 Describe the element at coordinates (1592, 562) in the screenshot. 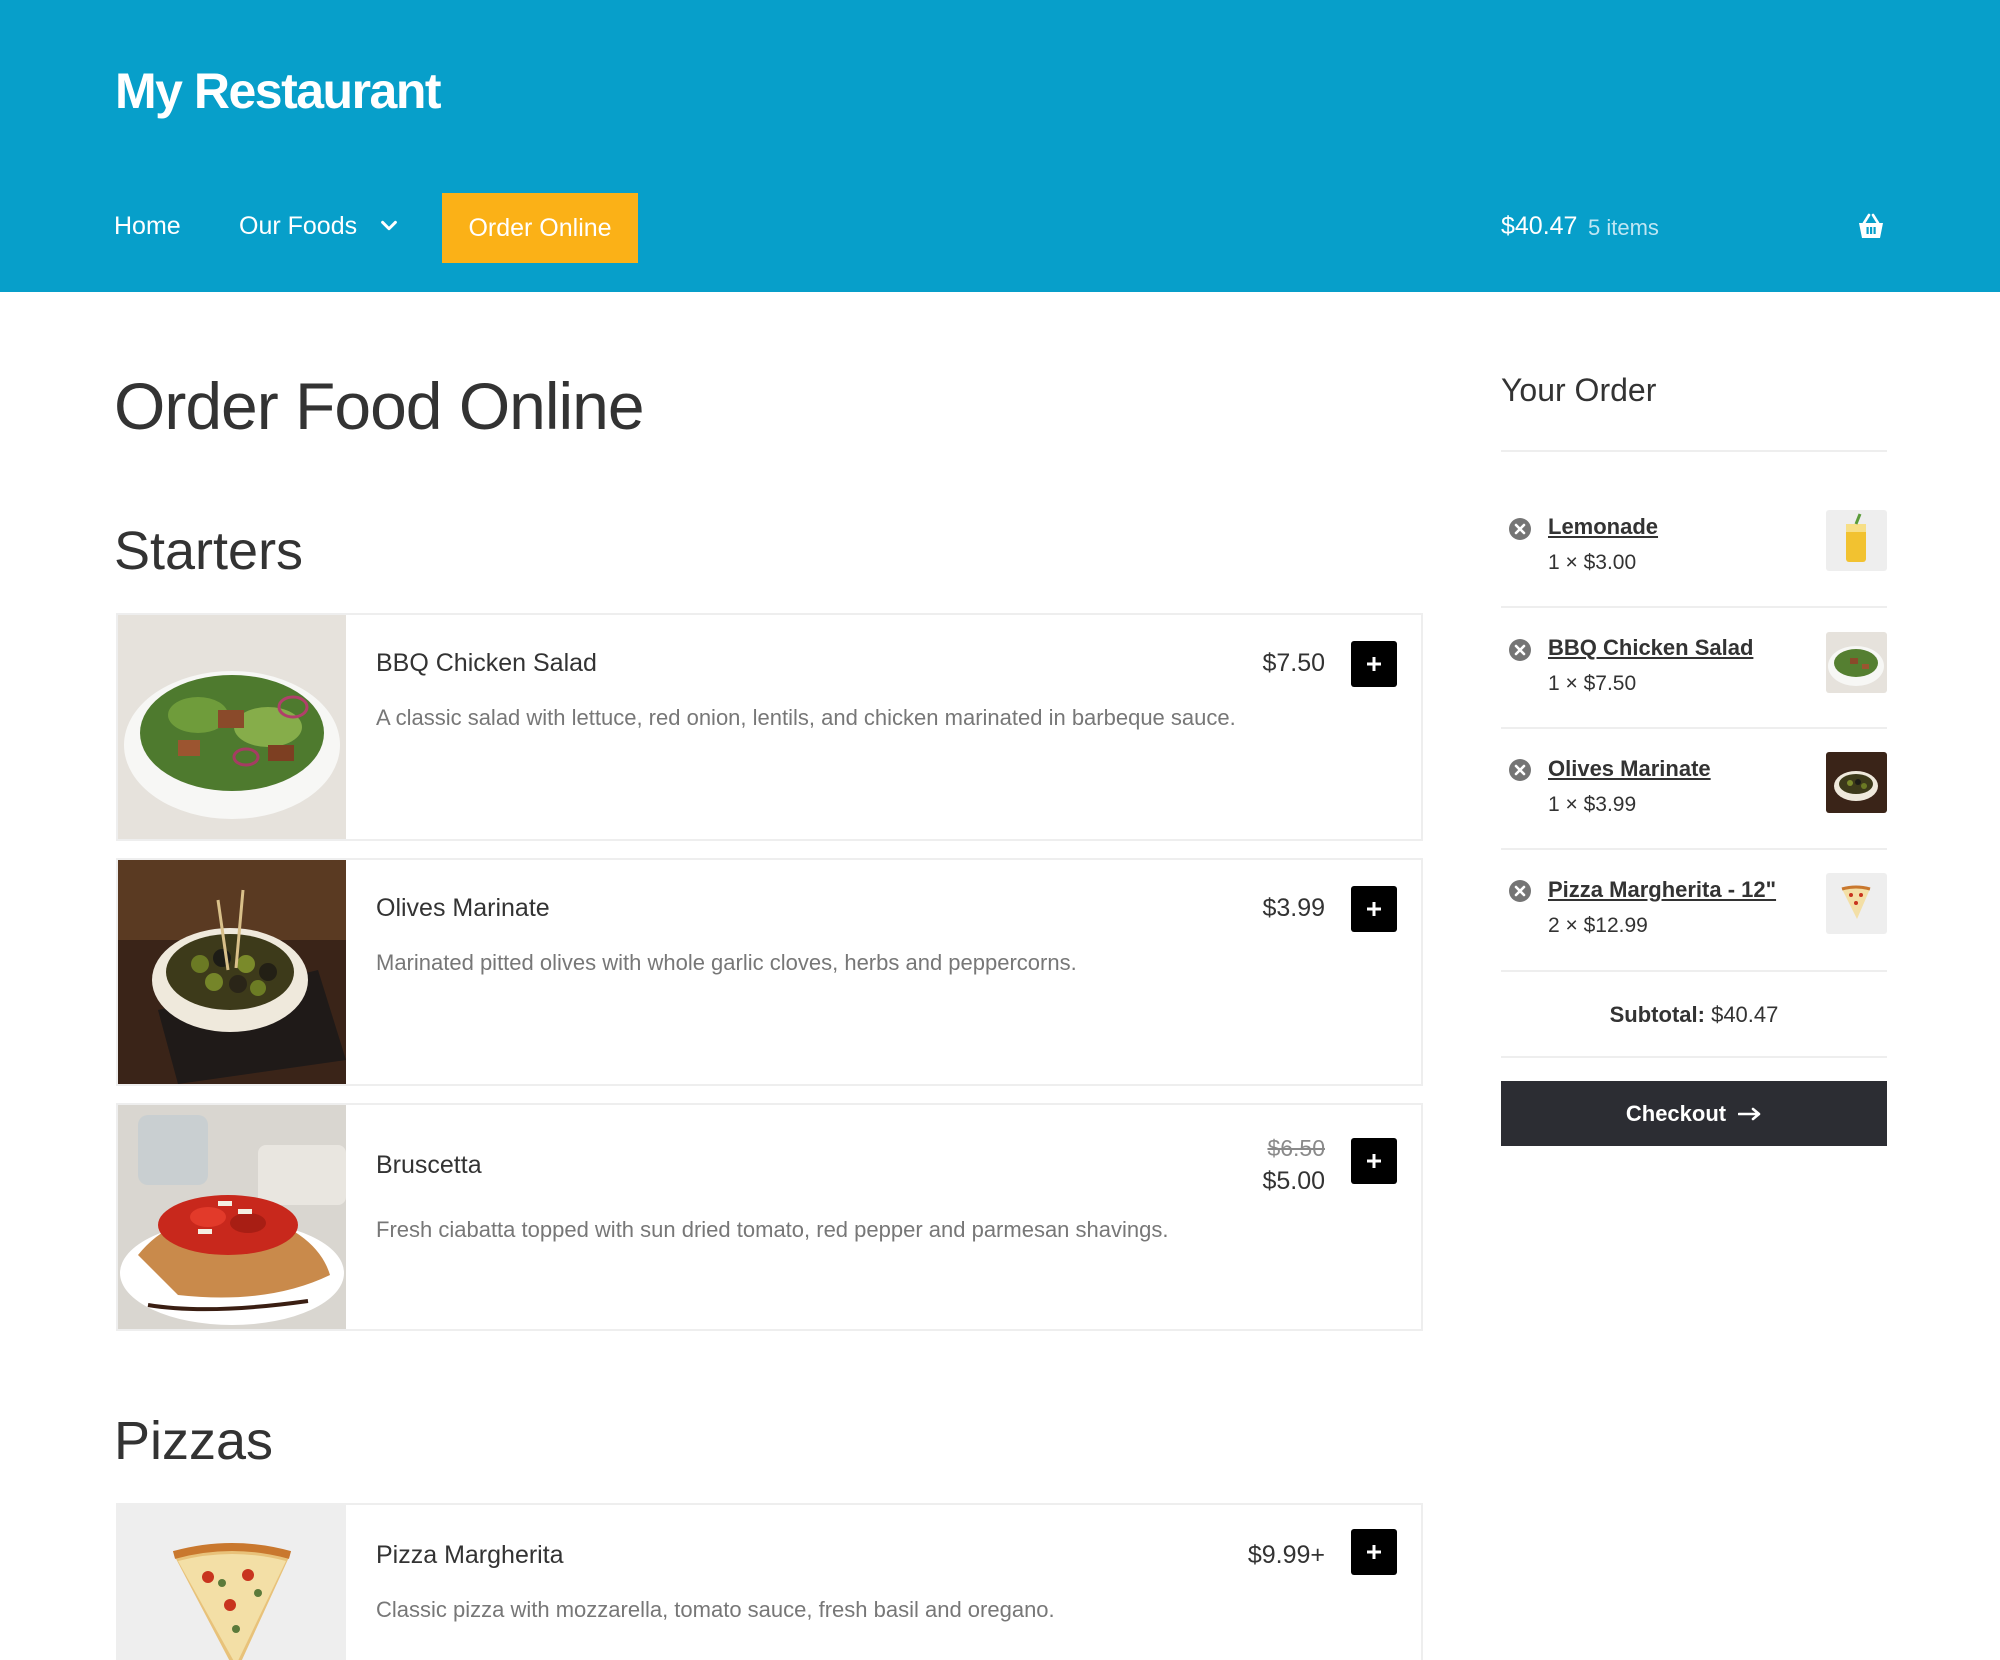

I see `order-item-quantity: 1 × $3.00` at that location.